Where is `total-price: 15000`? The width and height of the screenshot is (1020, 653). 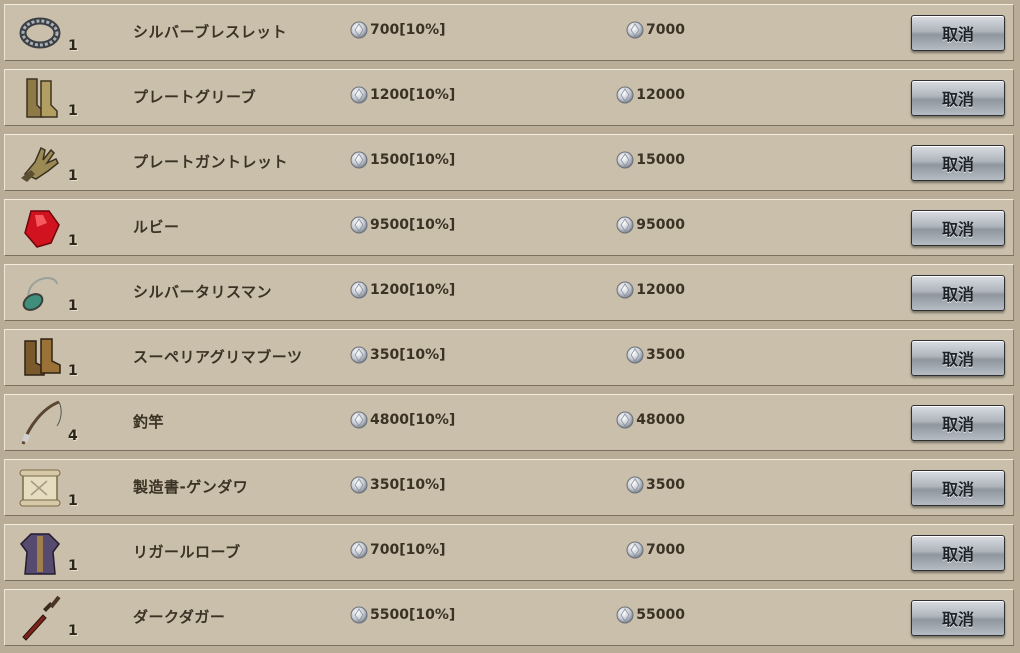 total-price: 15000 is located at coordinates (650, 160).